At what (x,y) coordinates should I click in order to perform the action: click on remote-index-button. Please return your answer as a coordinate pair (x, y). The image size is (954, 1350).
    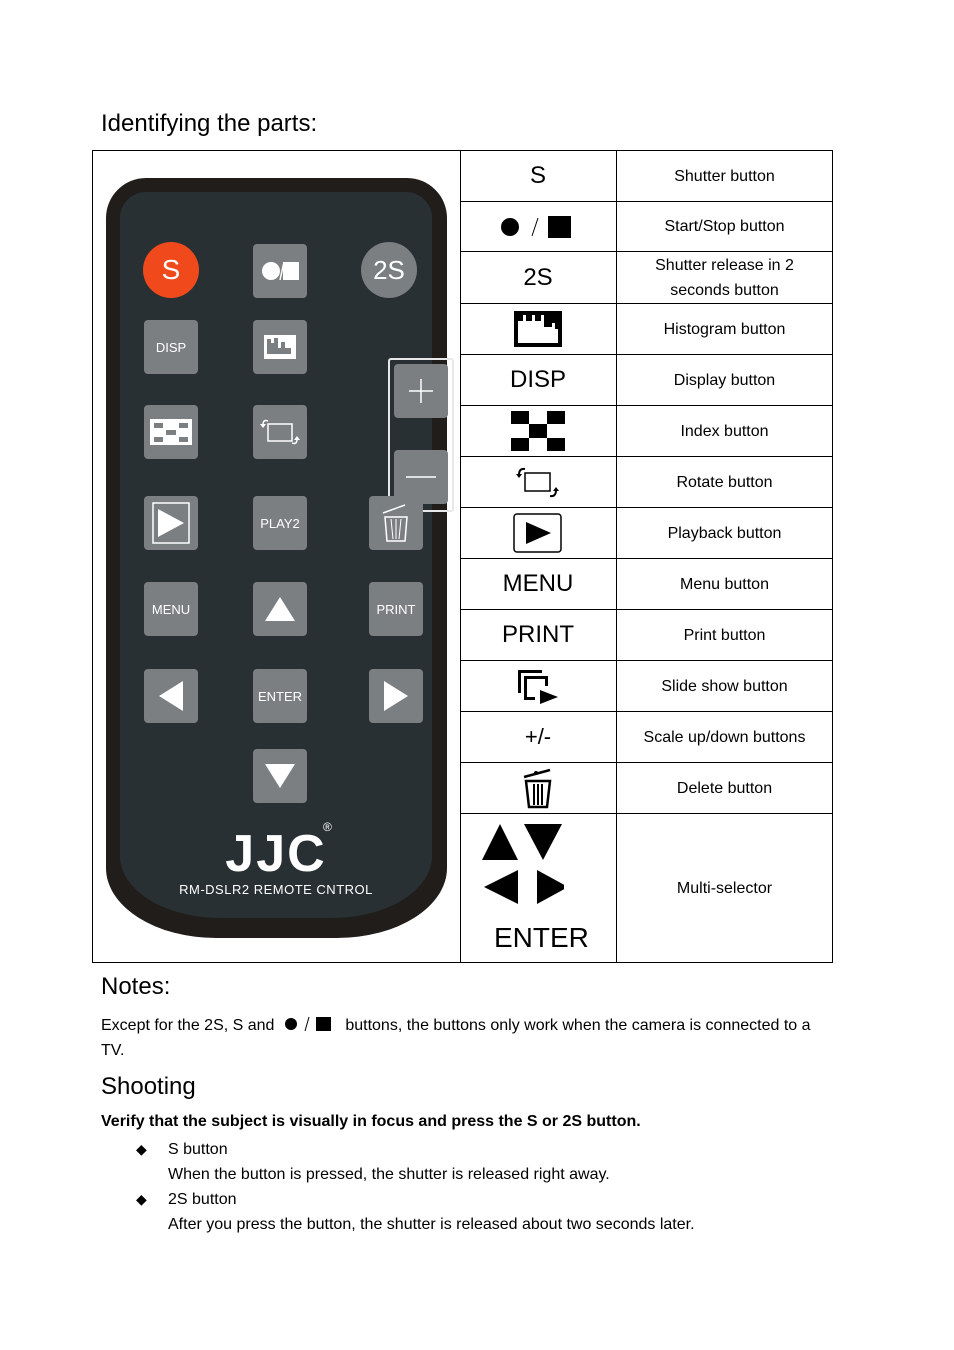
    Looking at the image, I should click on (171, 432).